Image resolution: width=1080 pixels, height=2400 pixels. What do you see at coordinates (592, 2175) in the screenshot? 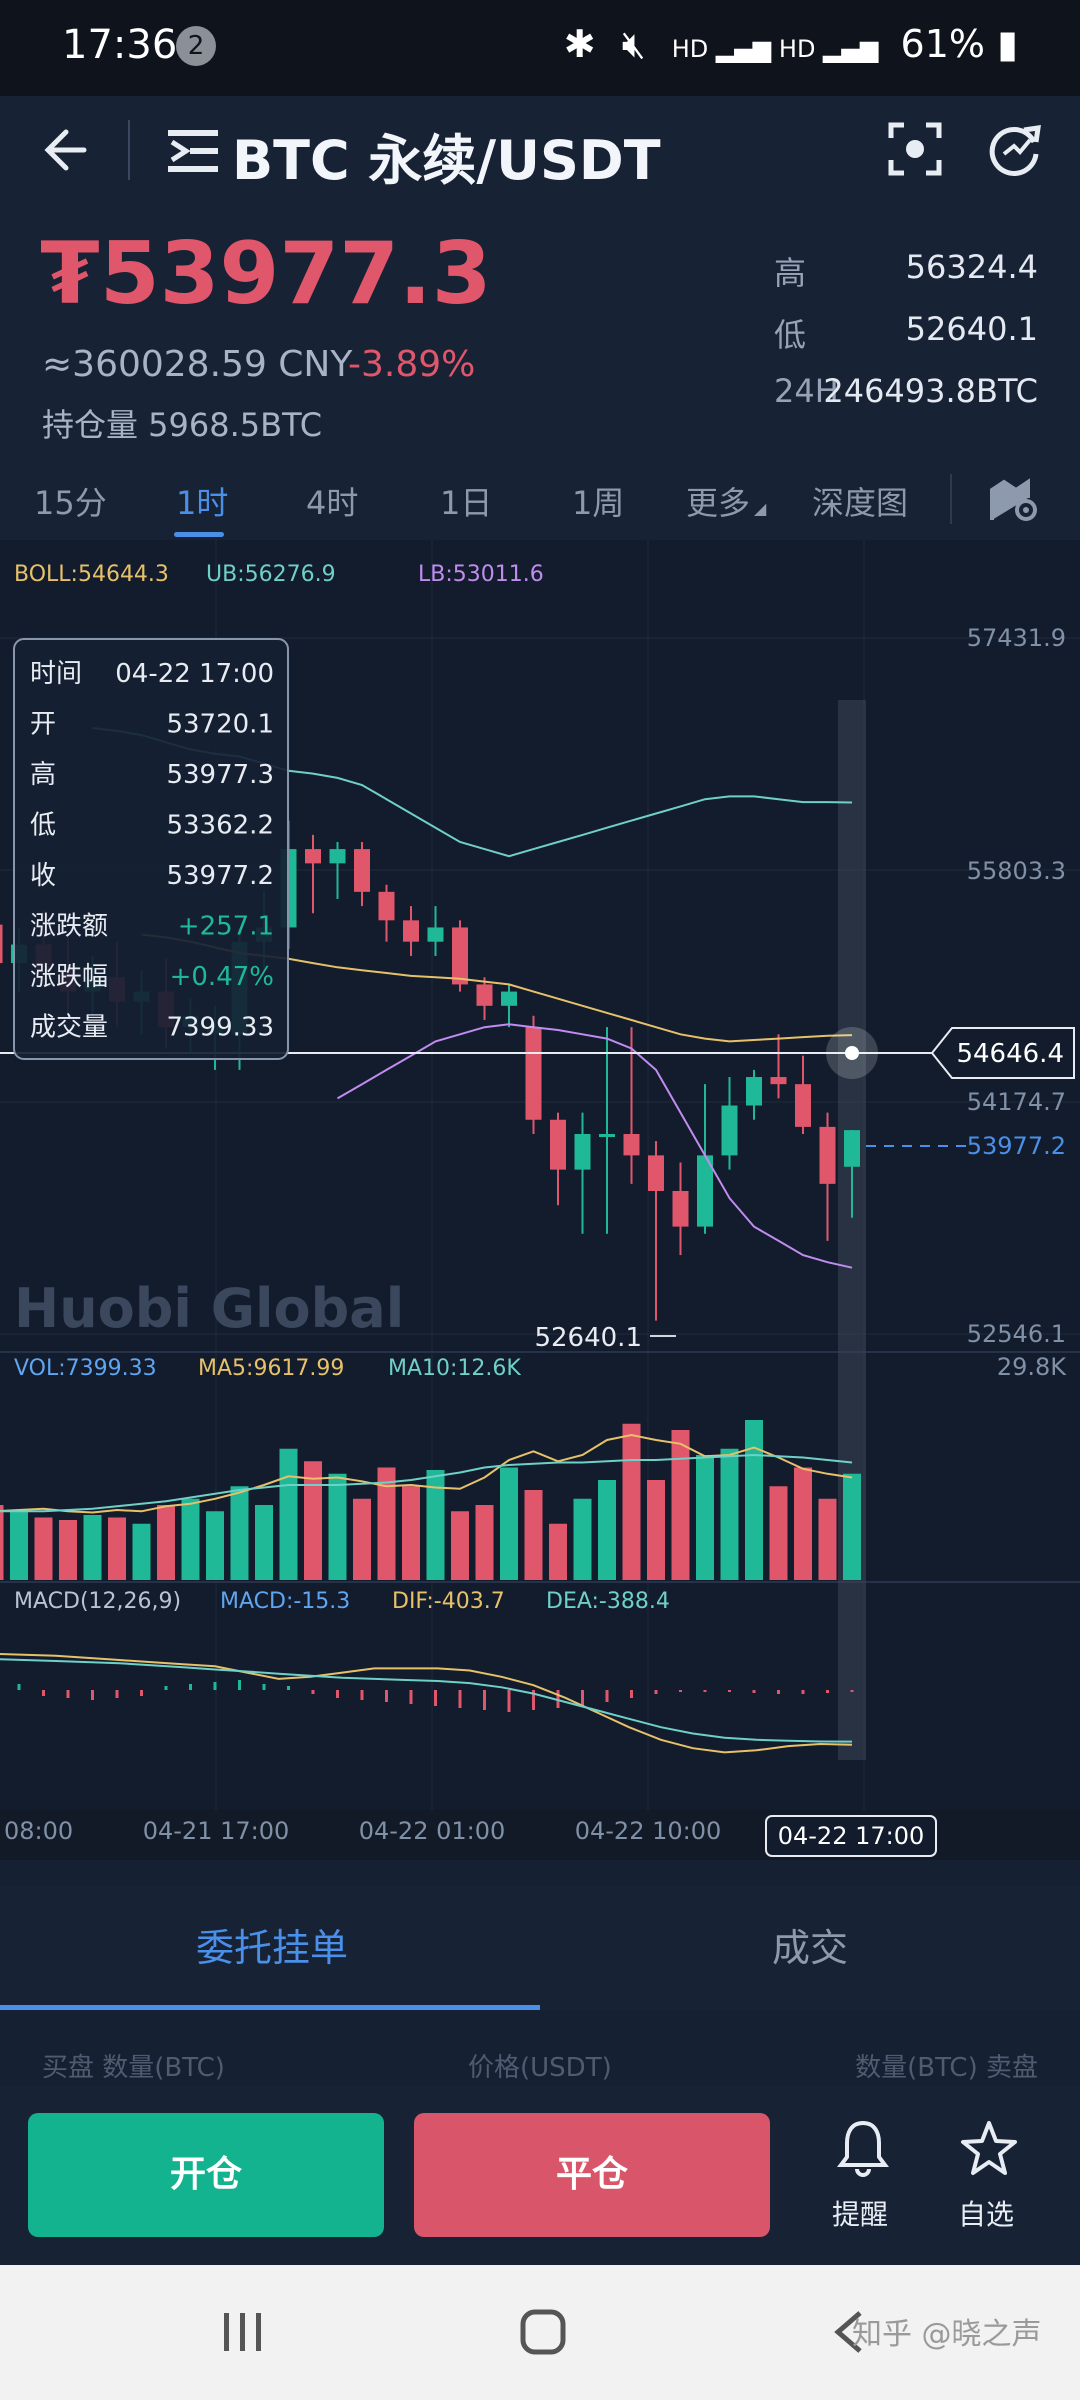
I see `close-position-button: 平仓` at bounding box center [592, 2175].